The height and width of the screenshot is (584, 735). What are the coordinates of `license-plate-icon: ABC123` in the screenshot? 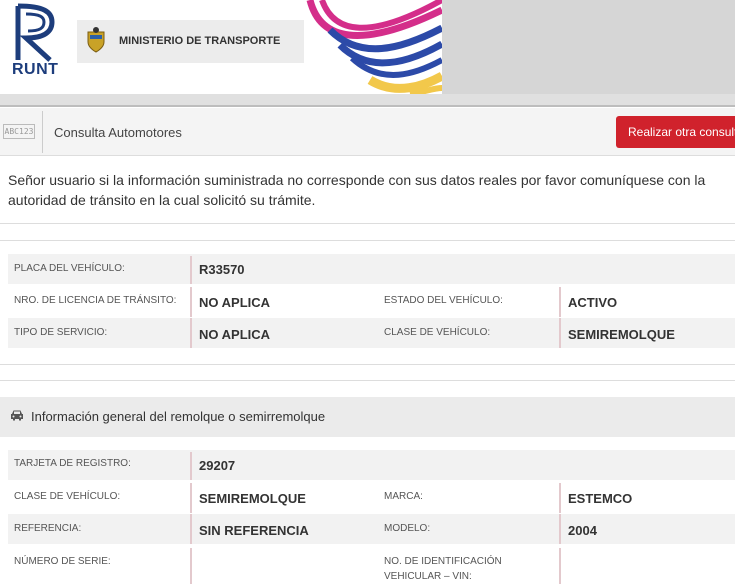 It's located at (19, 131).